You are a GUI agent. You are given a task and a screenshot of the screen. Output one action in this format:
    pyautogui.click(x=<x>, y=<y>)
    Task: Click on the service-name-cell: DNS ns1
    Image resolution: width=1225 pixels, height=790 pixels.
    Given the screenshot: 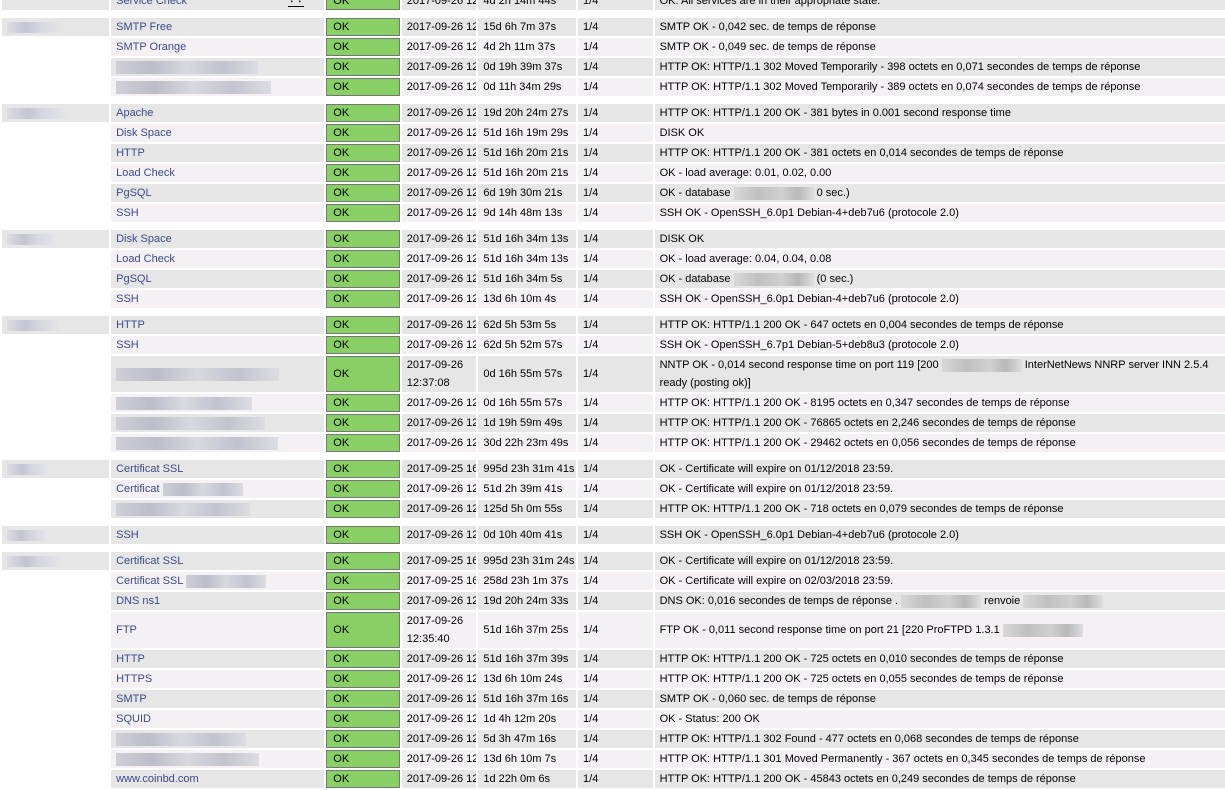 What is the action you would take?
    pyautogui.click(x=218, y=601)
    